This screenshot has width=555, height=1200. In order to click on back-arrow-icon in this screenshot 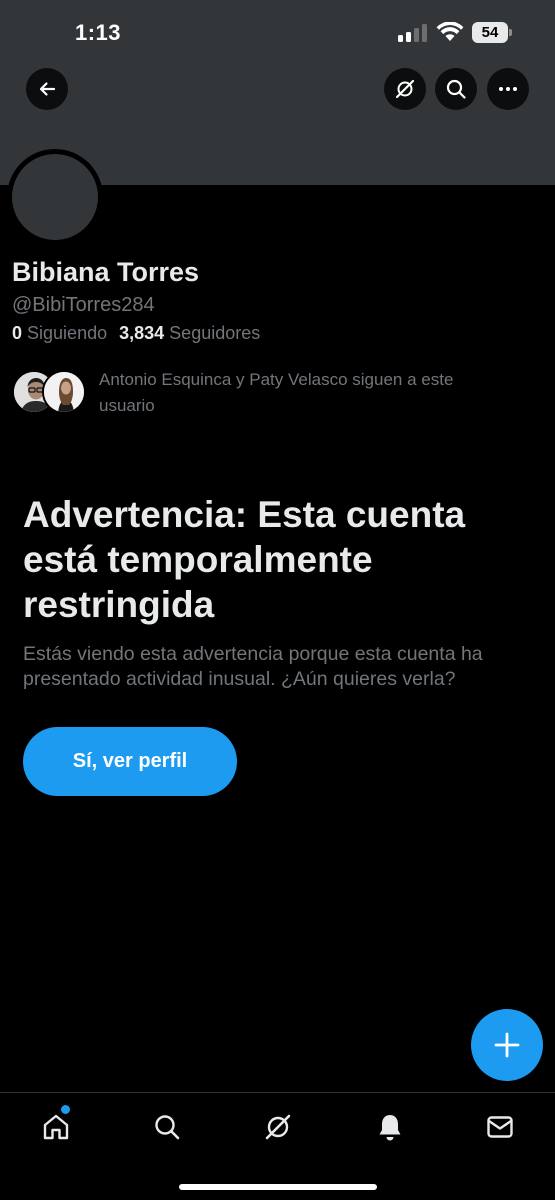, I will do `click(47, 89)`.